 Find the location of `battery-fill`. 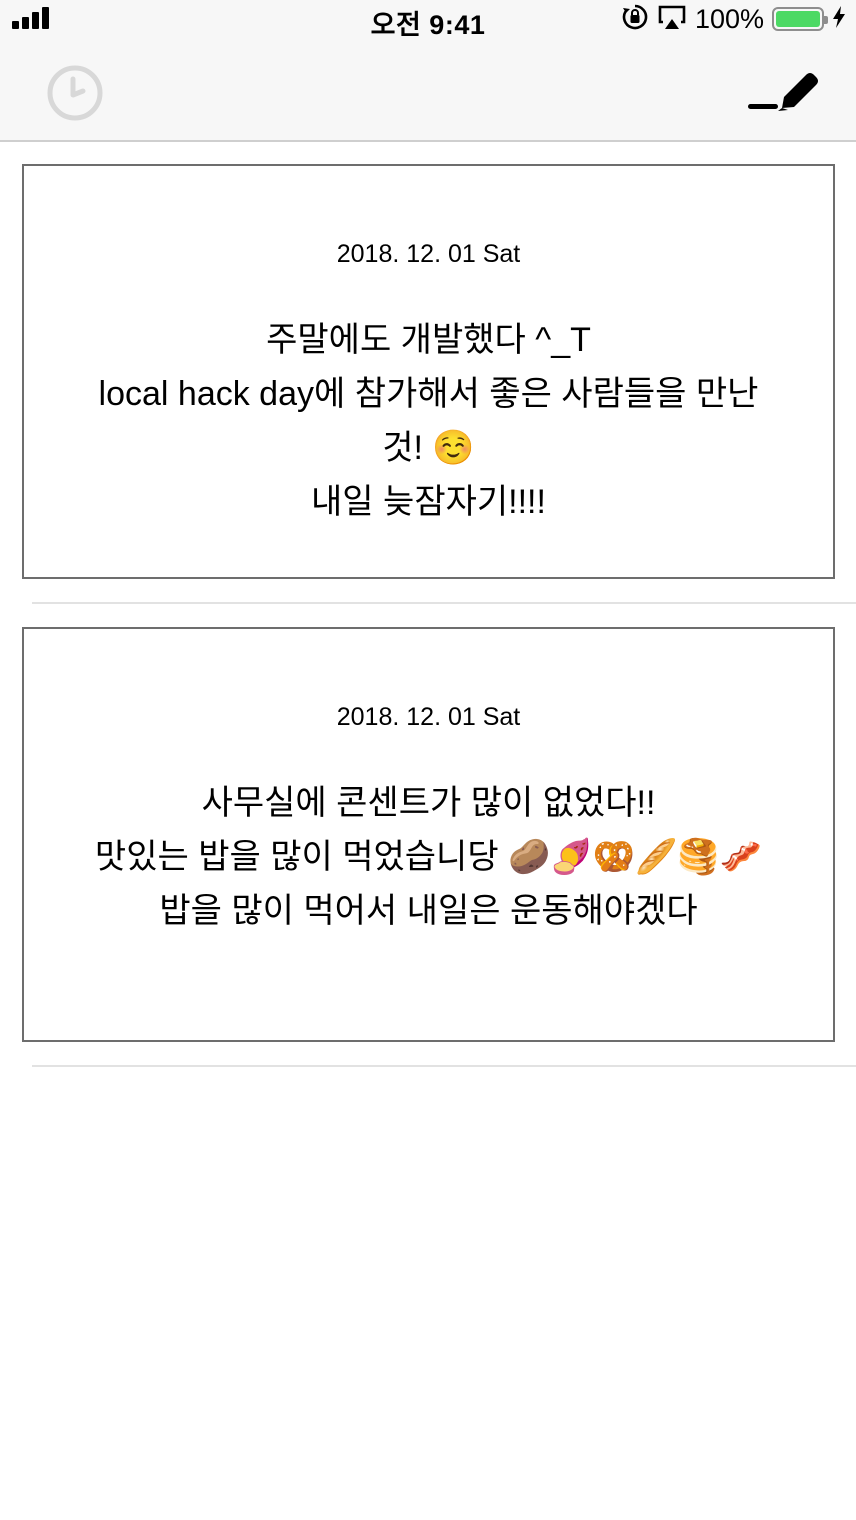

battery-fill is located at coordinates (798, 19).